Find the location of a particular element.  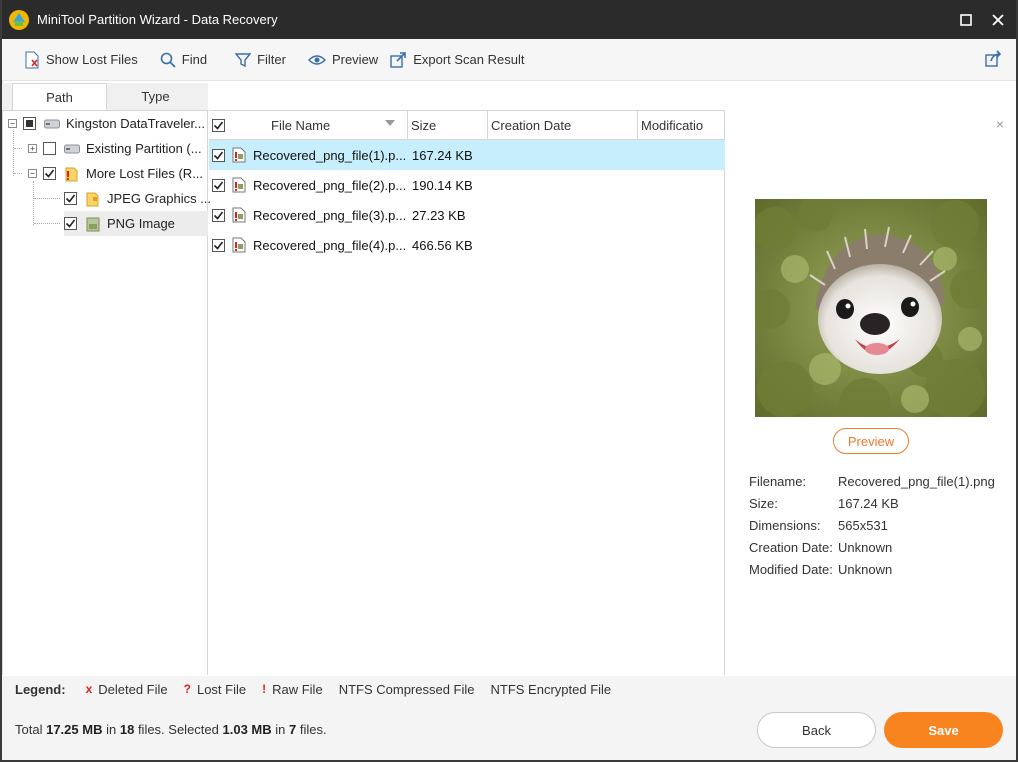

info-dimensions: Dimensions: 565x531 is located at coordinates (872, 525).